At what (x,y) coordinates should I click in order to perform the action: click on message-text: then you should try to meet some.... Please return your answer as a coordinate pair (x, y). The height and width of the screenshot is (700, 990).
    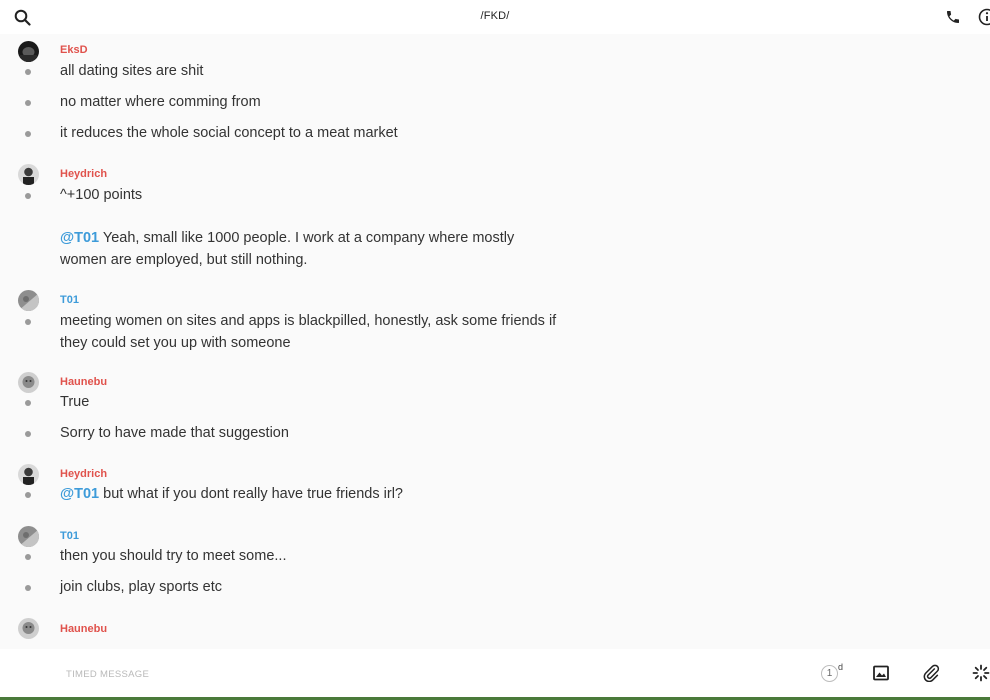
    Looking at the image, I should click on (173, 556).